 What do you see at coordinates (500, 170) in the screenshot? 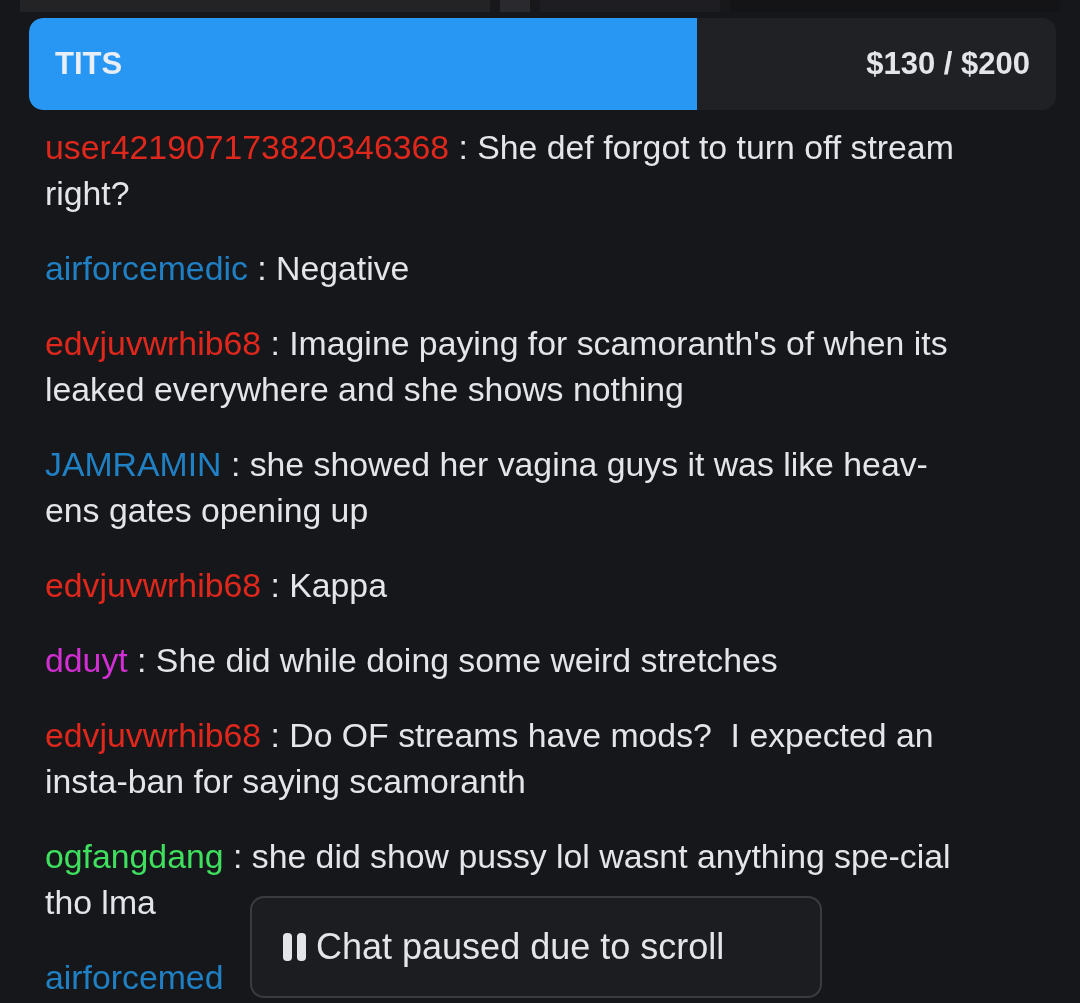
I see `chat-message: user421907173820346368 : She def forgot to turn off stream right?` at bounding box center [500, 170].